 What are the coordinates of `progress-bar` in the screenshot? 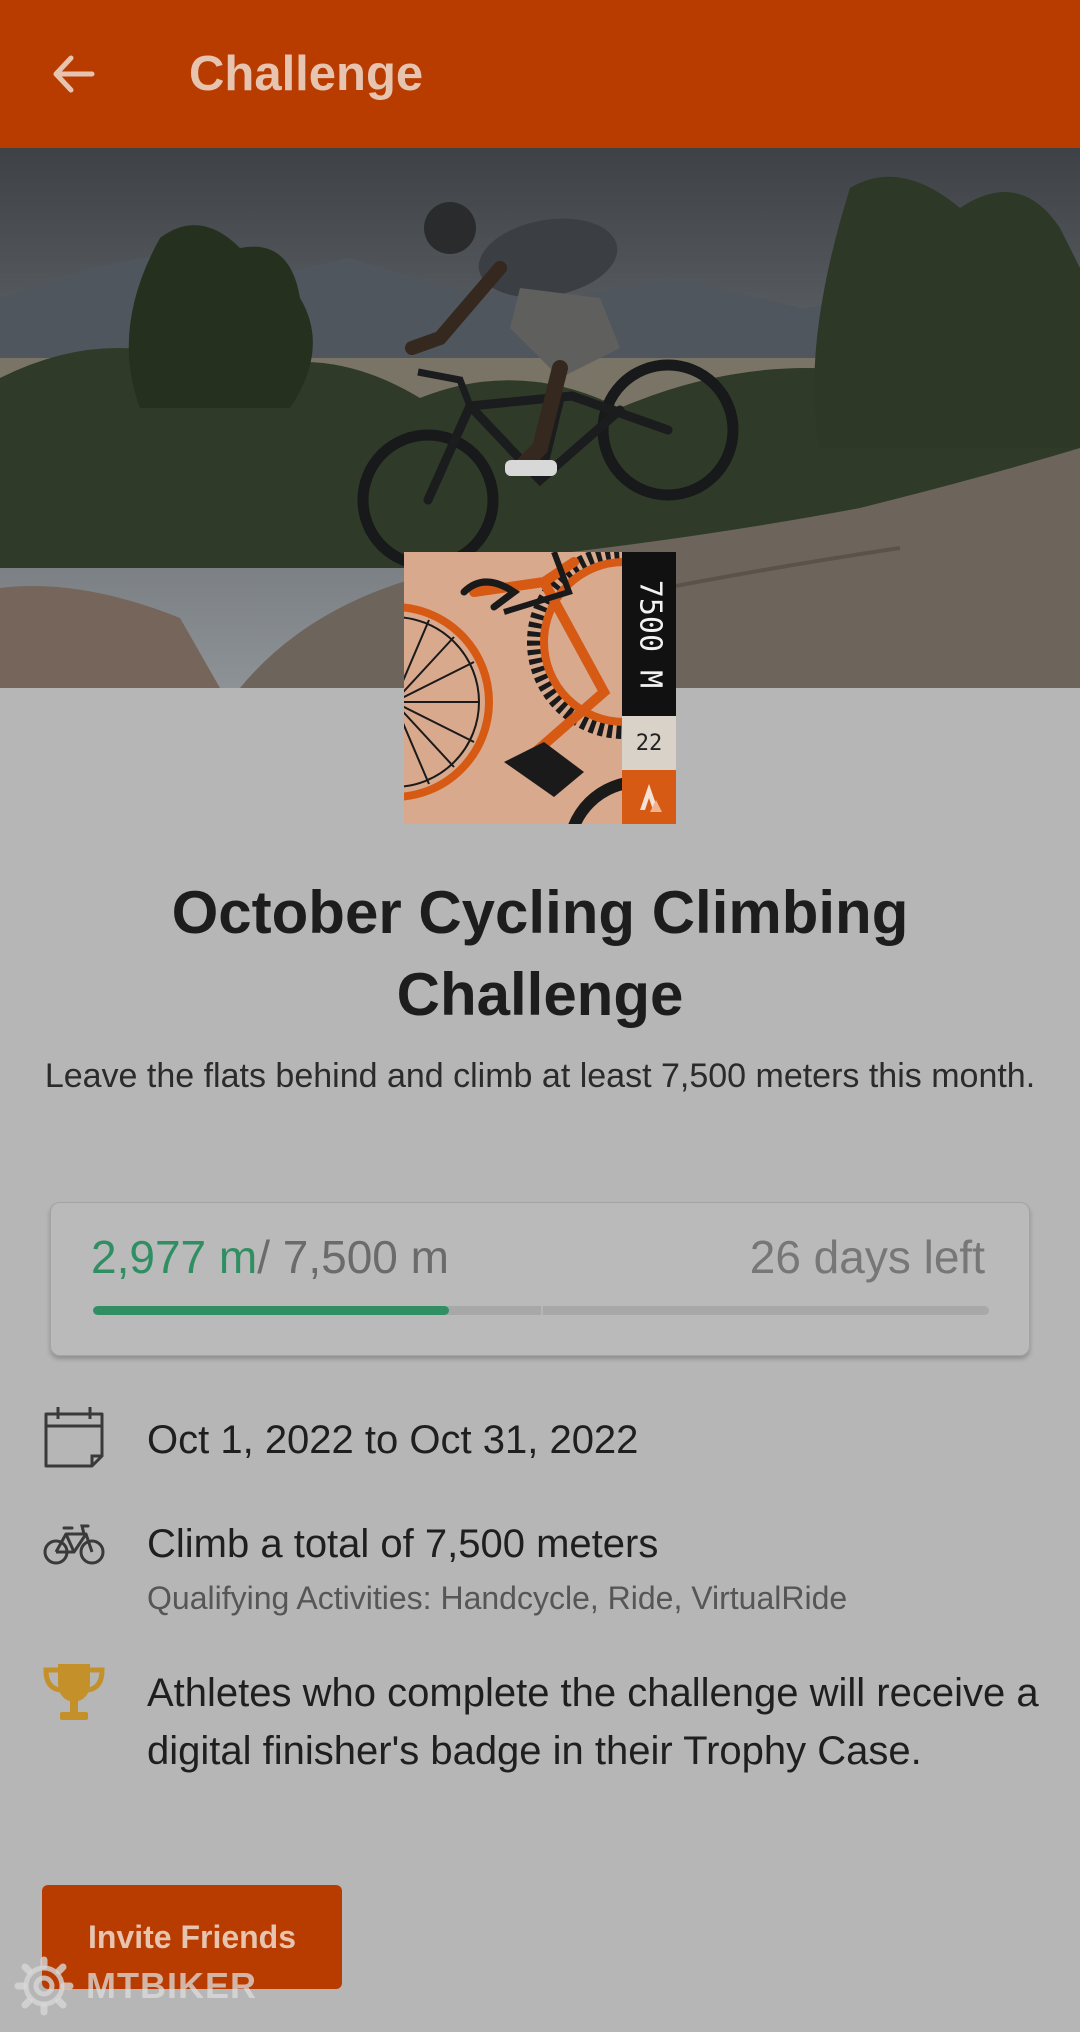 It's located at (541, 1310).